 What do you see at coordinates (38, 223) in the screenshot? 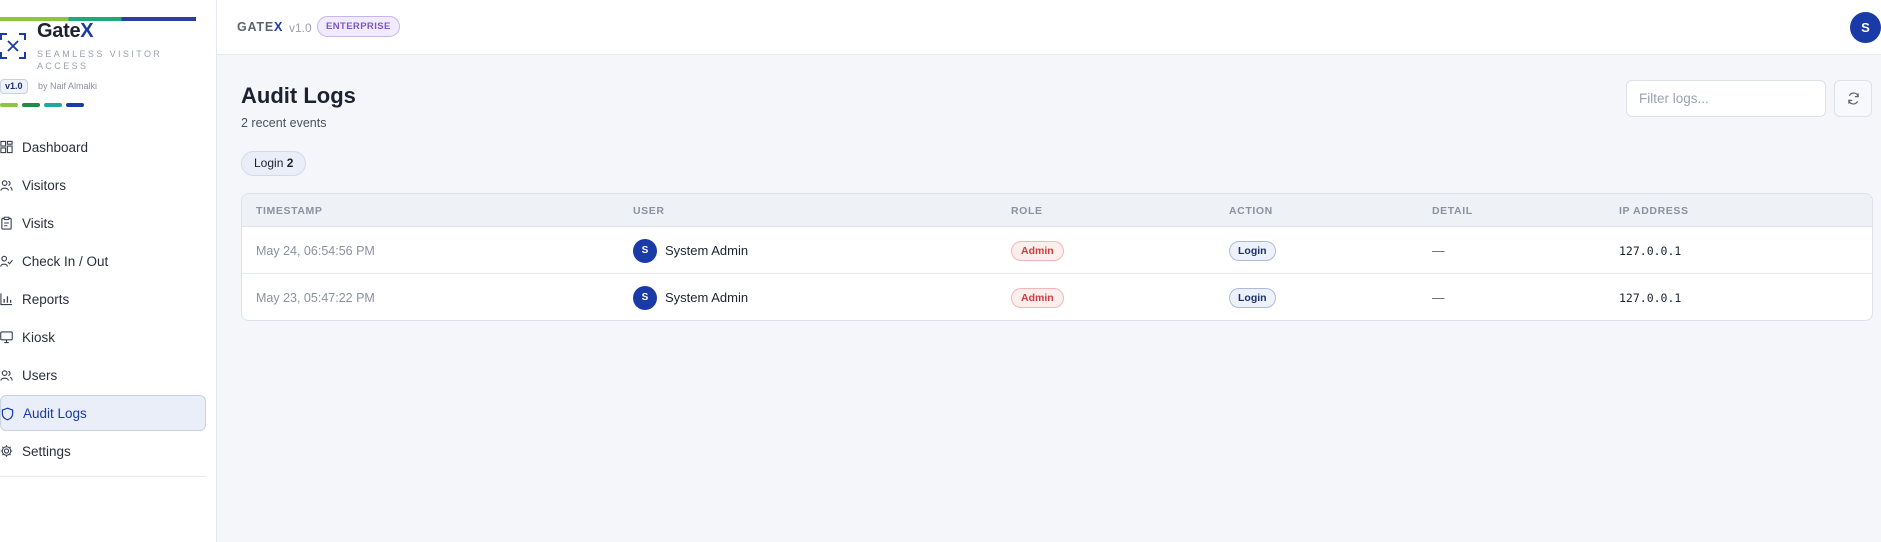
I see `sidebar-item-label: Visits` at bounding box center [38, 223].